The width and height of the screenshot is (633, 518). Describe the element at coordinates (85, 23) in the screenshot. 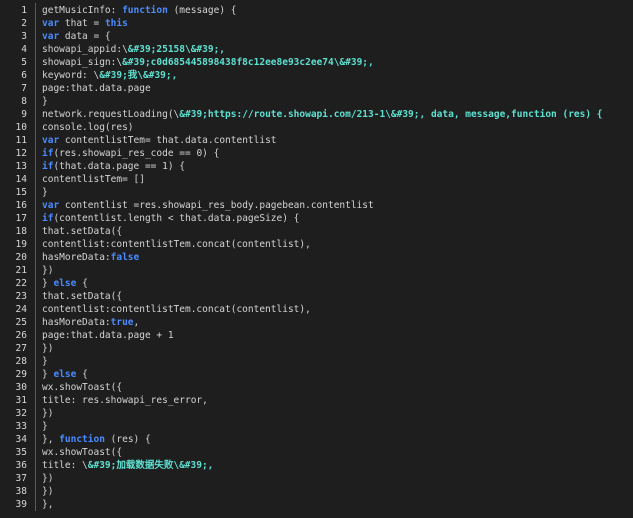

I see `code-line: var that = this` at that location.